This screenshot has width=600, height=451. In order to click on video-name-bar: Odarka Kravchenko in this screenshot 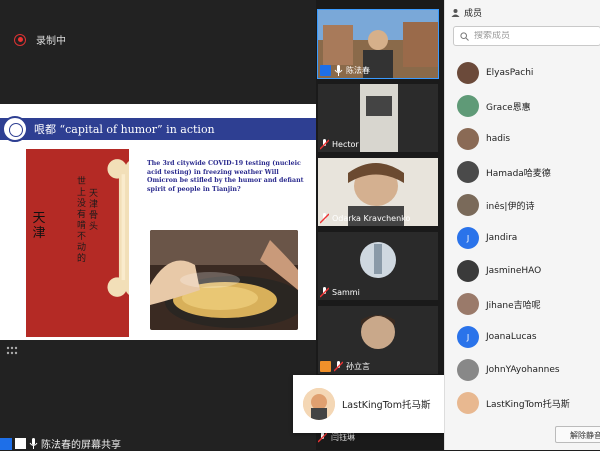, I will do `click(365, 218)`.